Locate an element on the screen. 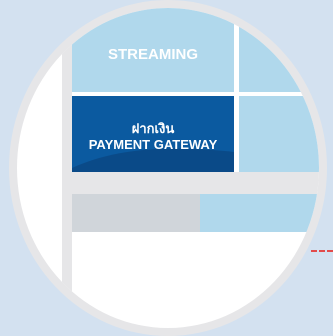 This screenshot has width=333, height=336. streaming-tile: STREAMING is located at coordinates (153, 50).